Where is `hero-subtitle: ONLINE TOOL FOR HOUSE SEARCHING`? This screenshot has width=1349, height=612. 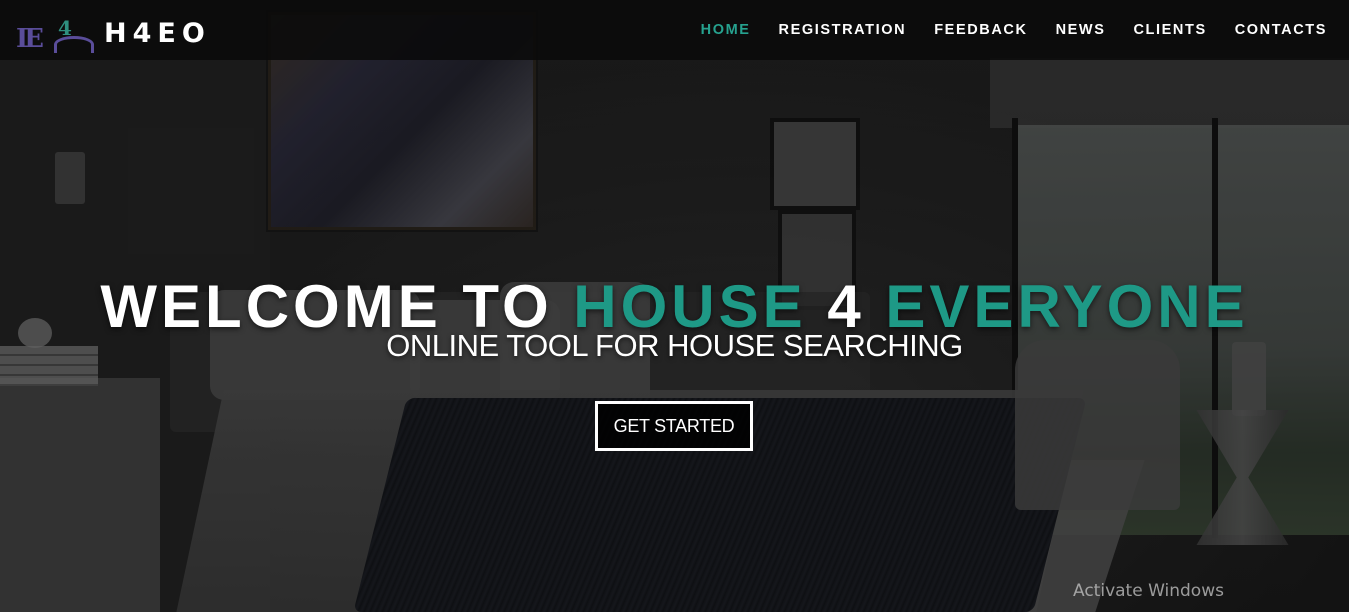
hero-subtitle: ONLINE TOOL FOR HOUSE SEARCHING is located at coordinates (674, 345).